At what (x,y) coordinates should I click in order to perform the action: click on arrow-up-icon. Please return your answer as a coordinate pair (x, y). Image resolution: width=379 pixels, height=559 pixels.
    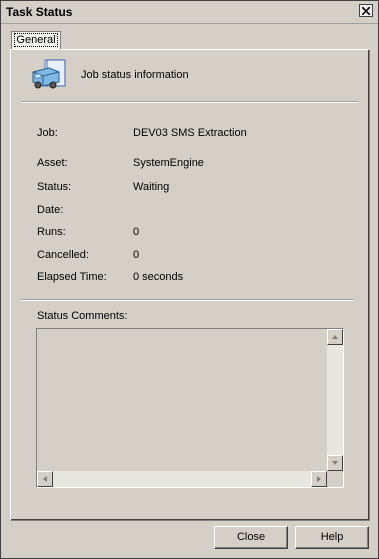
    Looking at the image, I should click on (335, 337).